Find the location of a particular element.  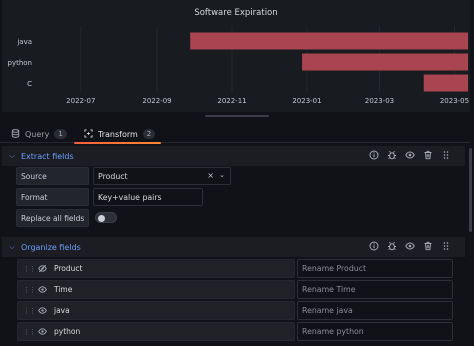

organize-fields-header: ⌵ Organize fields is located at coordinates (233, 247).